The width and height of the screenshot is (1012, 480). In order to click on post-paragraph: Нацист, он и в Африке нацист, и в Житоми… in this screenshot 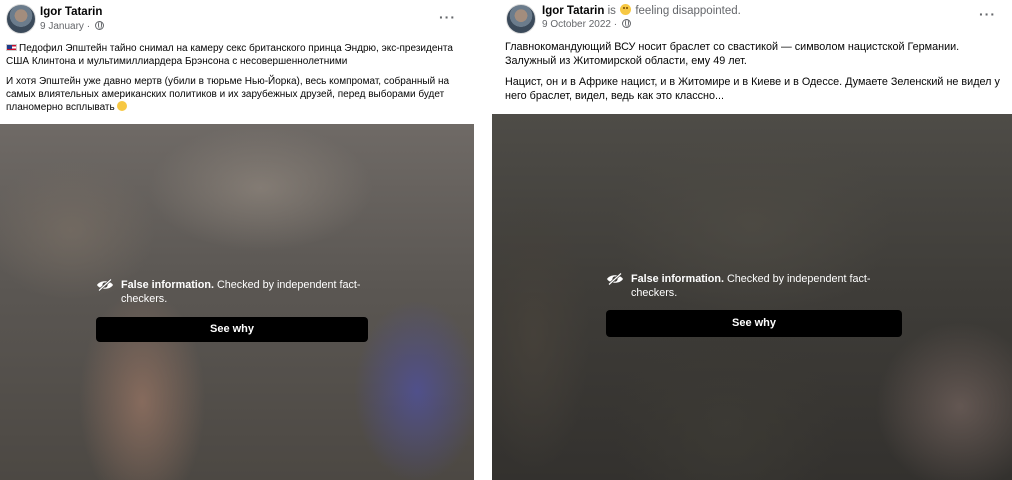, I will do `click(752, 89)`.